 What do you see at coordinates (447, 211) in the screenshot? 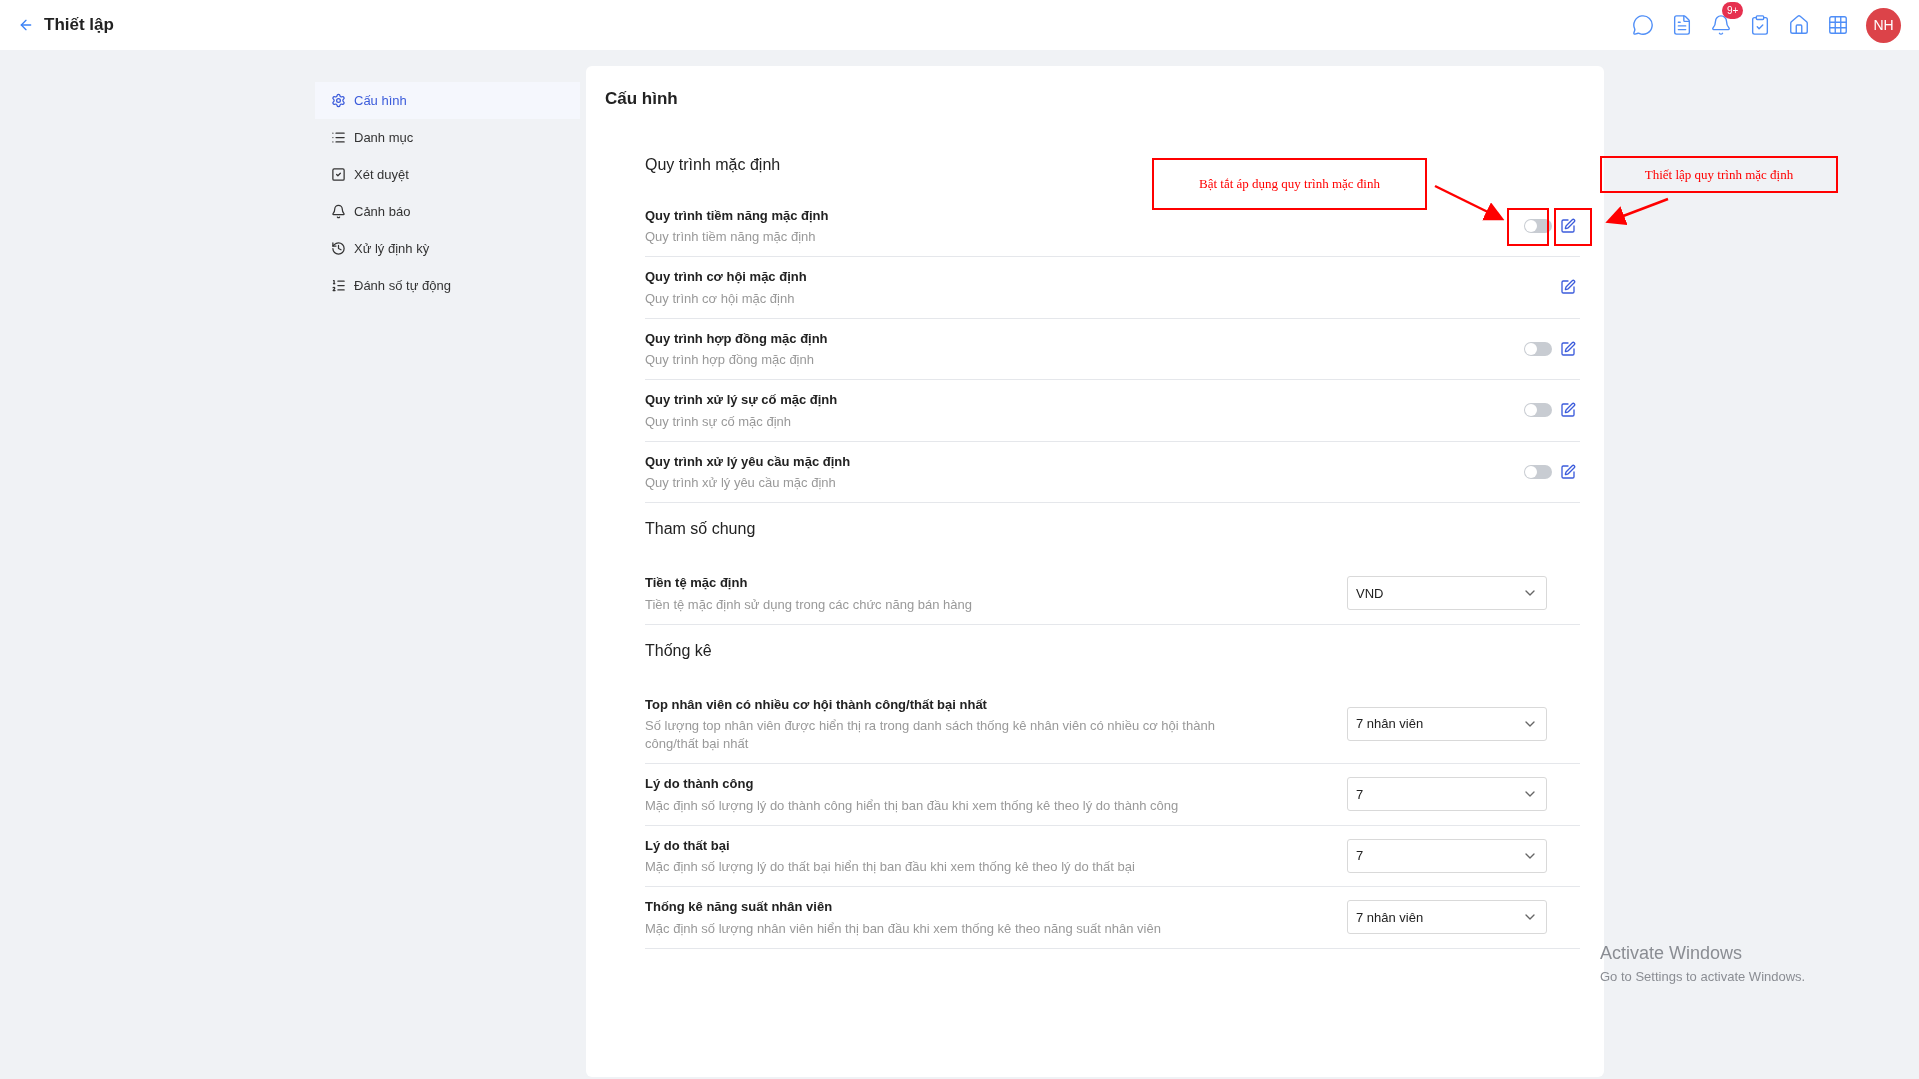
I see `sidebar-item: Cảnh báo` at bounding box center [447, 211].